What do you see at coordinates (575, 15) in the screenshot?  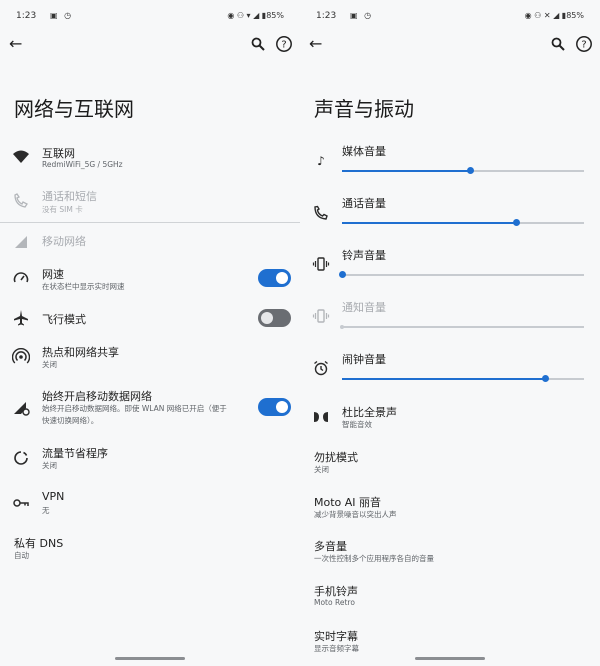 I see `battery-percent: 85%` at bounding box center [575, 15].